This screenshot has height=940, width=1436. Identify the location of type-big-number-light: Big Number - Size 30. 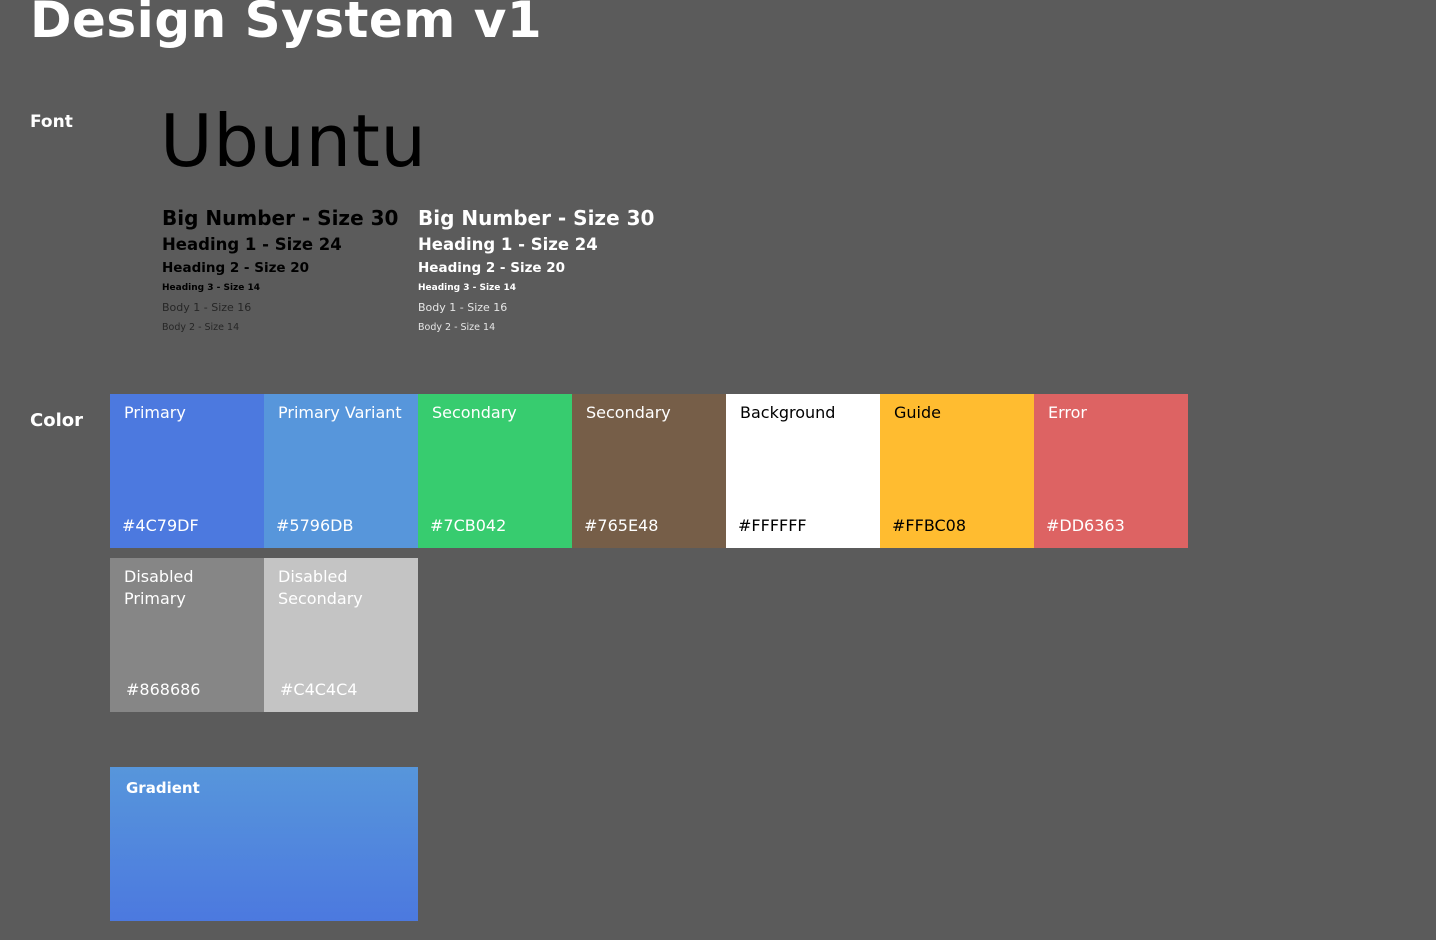
(536, 218).